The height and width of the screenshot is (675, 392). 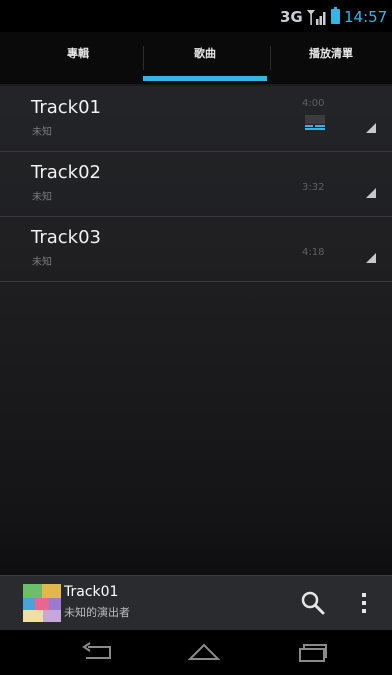 What do you see at coordinates (313, 603) in the screenshot?
I see `search-icon` at bounding box center [313, 603].